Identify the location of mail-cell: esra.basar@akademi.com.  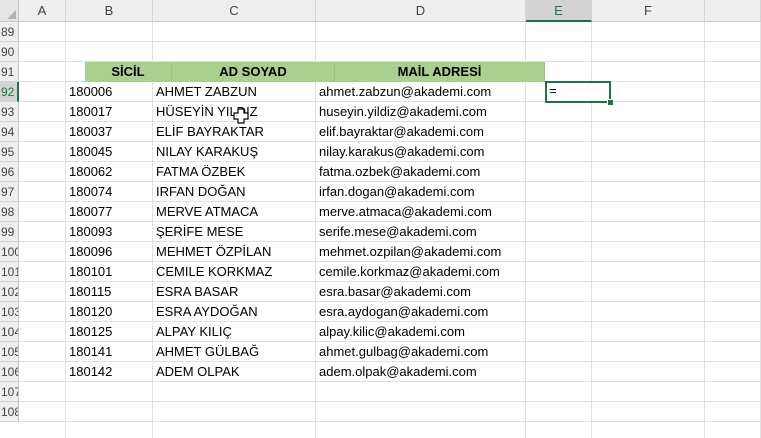
(421, 292).